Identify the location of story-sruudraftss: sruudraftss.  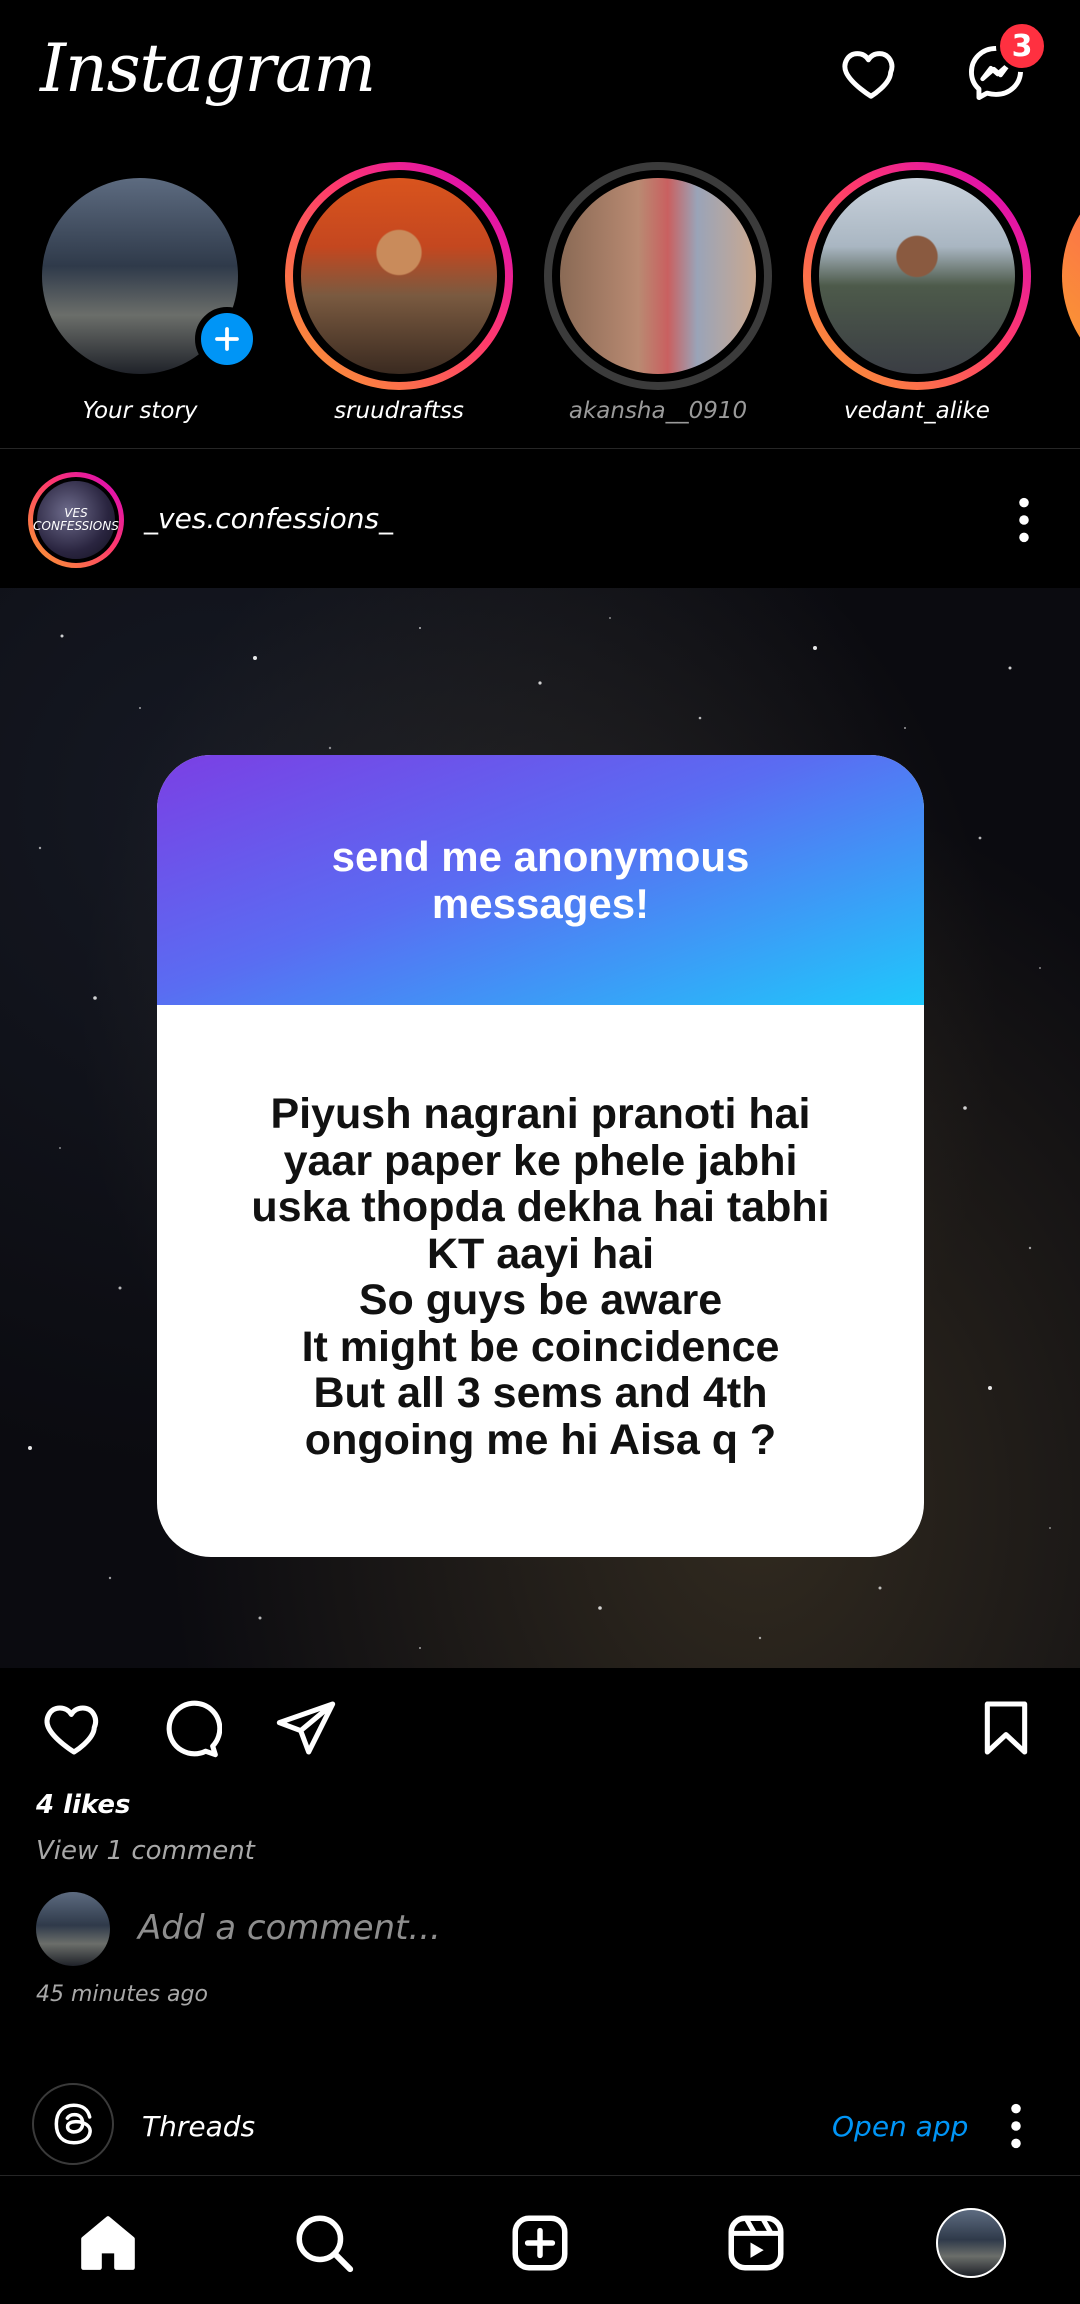
(399, 297).